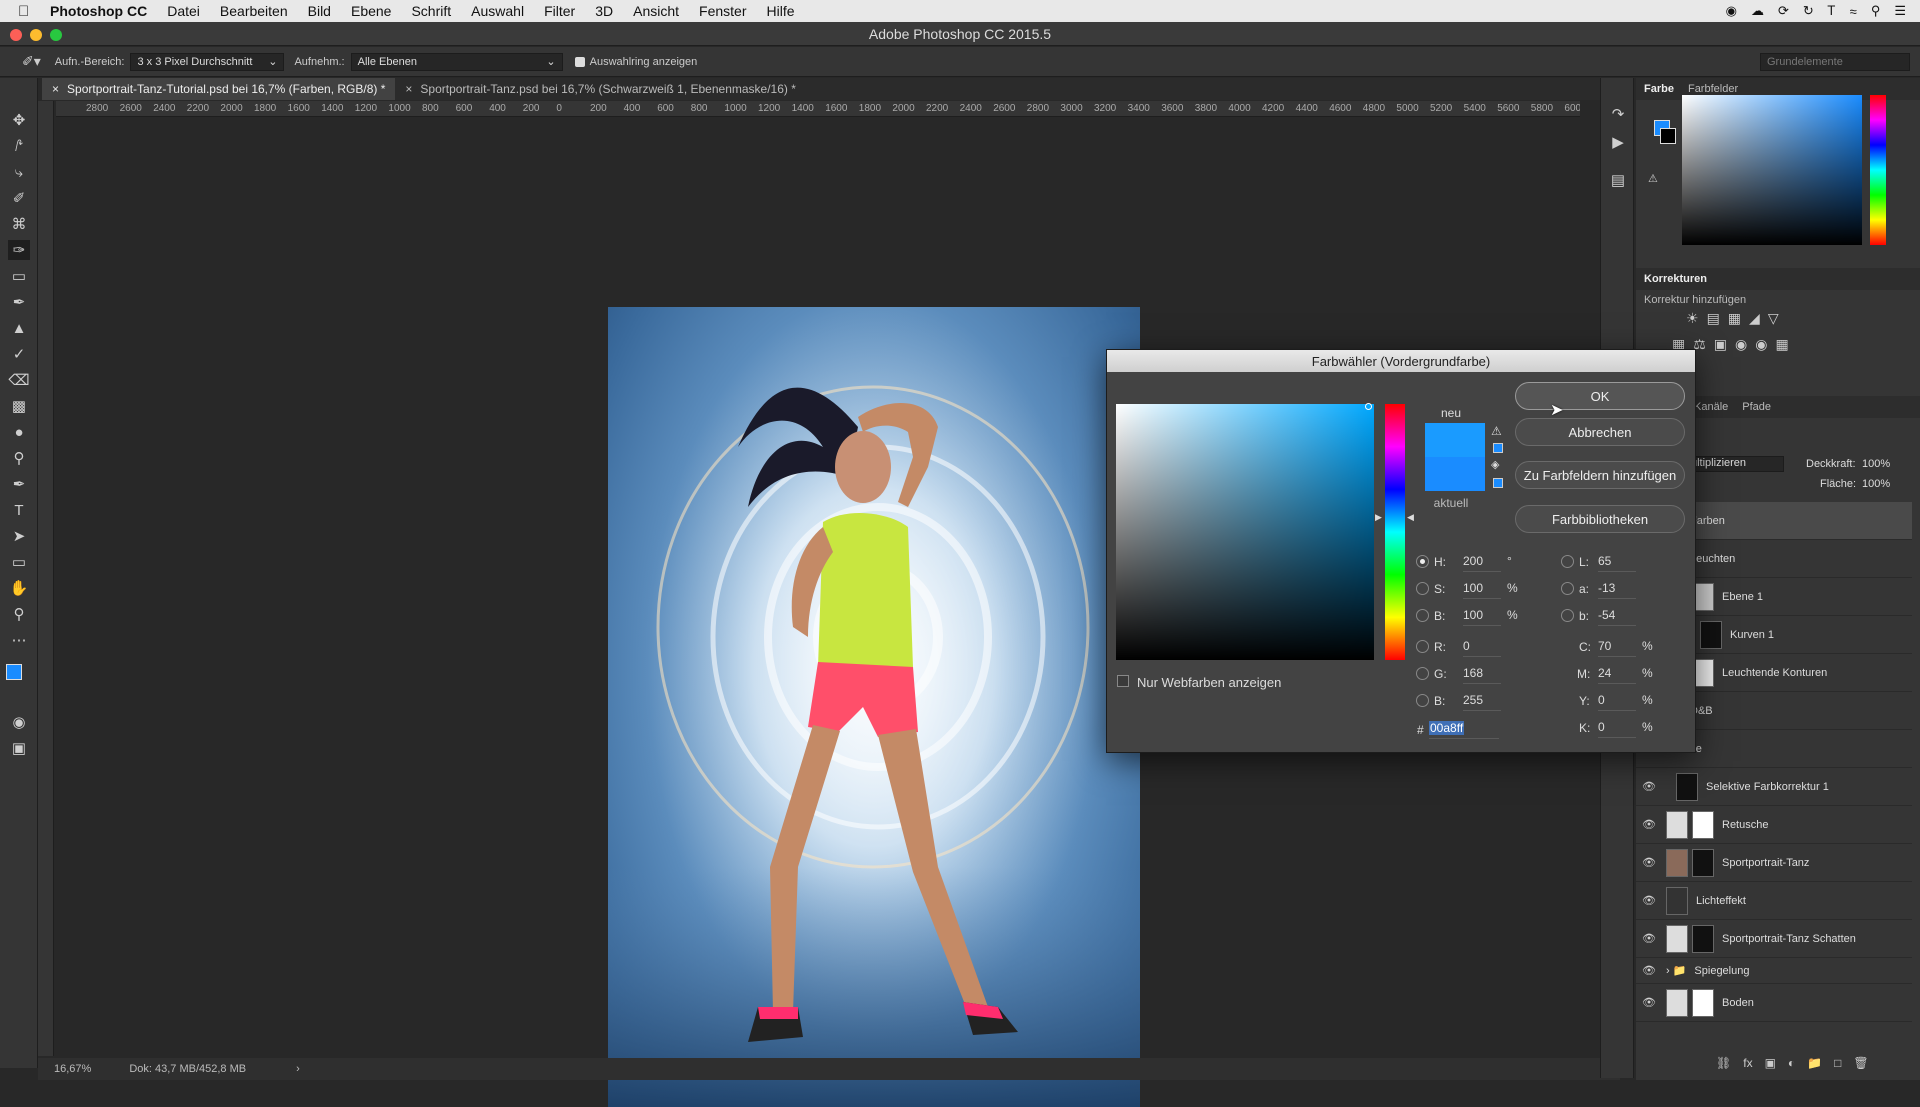 Image resolution: width=1920 pixels, height=1107 pixels. I want to click on hue-slider-left-arrow: ▶, so click(1378, 517).